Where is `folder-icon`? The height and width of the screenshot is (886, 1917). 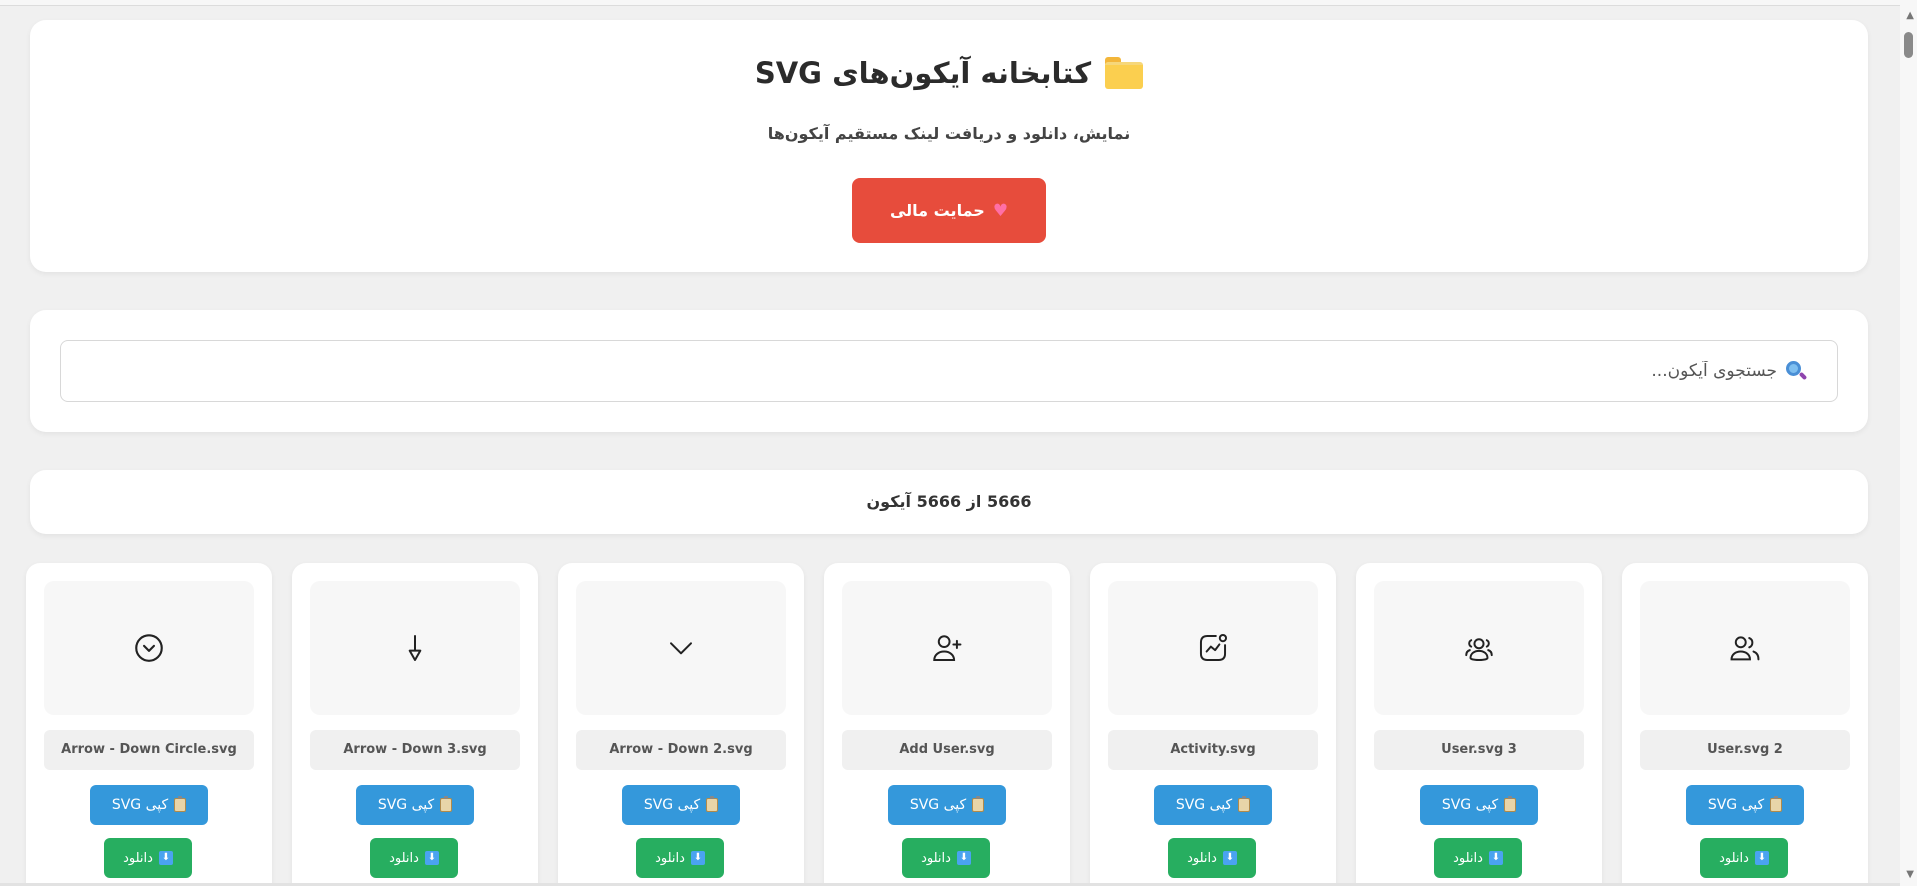 folder-icon is located at coordinates (1124, 73).